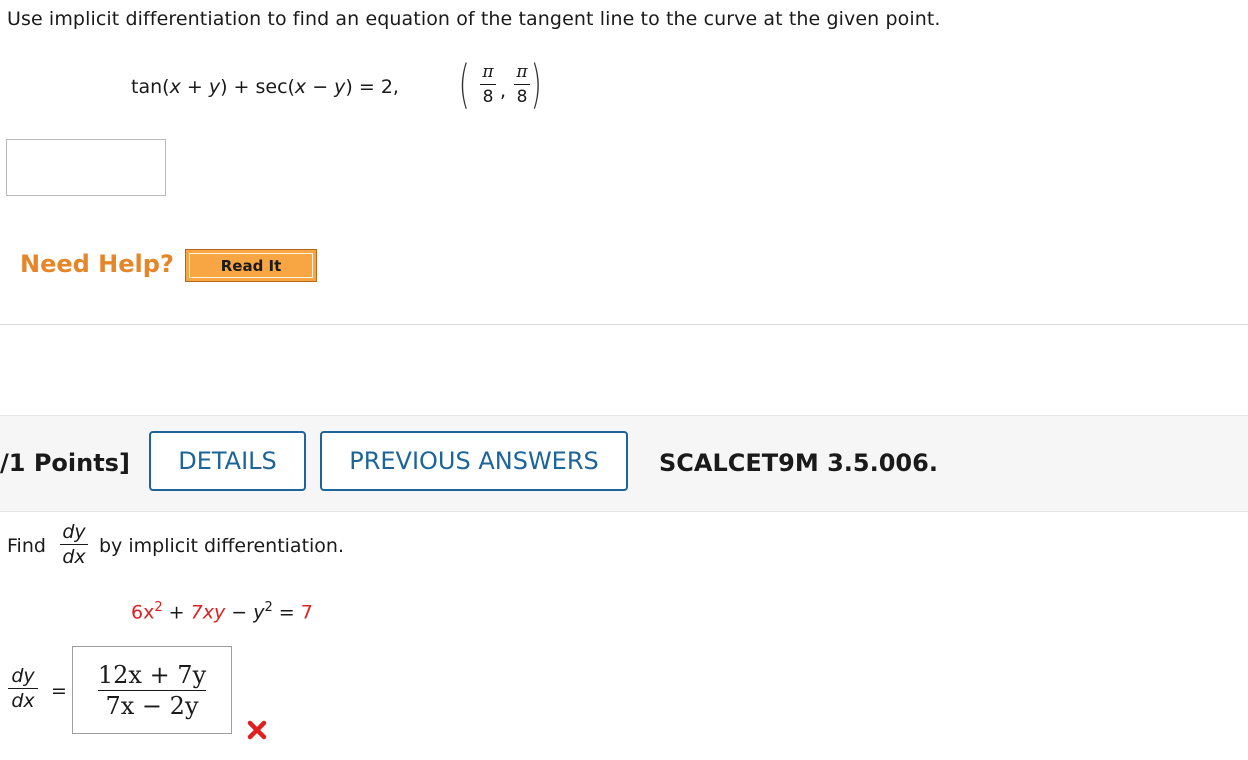 The height and width of the screenshot is (760, 1248). What do you see at coordinates (222, 612) in the screenshot?
I see `implicit-equation: 6x2 + 7xy − y2 = 7` at bounding box center [222, 612].